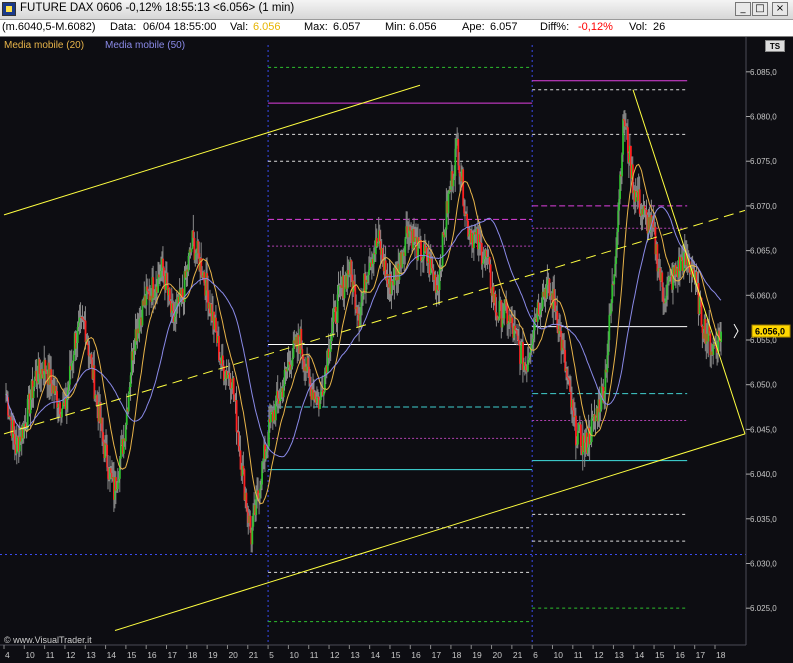 Image resolution: width=793 pixels, height=663 pixels. Describe the element at coordinates (48, 640) in the screenshot. I see `watermark-text: © www.VisualTrader.it` at that location.